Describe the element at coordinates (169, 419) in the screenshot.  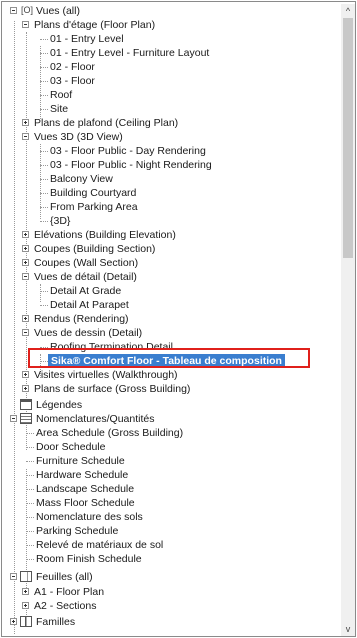
I see `tree-node-schedules: Nomenclatures/Quantités` at that location.